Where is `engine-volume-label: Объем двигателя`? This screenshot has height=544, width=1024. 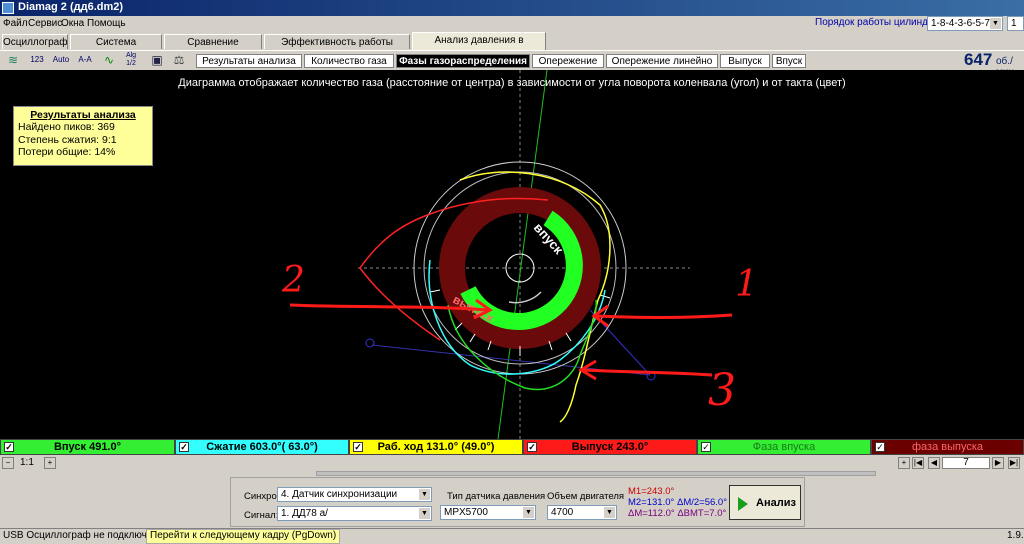 engine-volume-label: Объем двигателя is located at coordinates (586, 496).